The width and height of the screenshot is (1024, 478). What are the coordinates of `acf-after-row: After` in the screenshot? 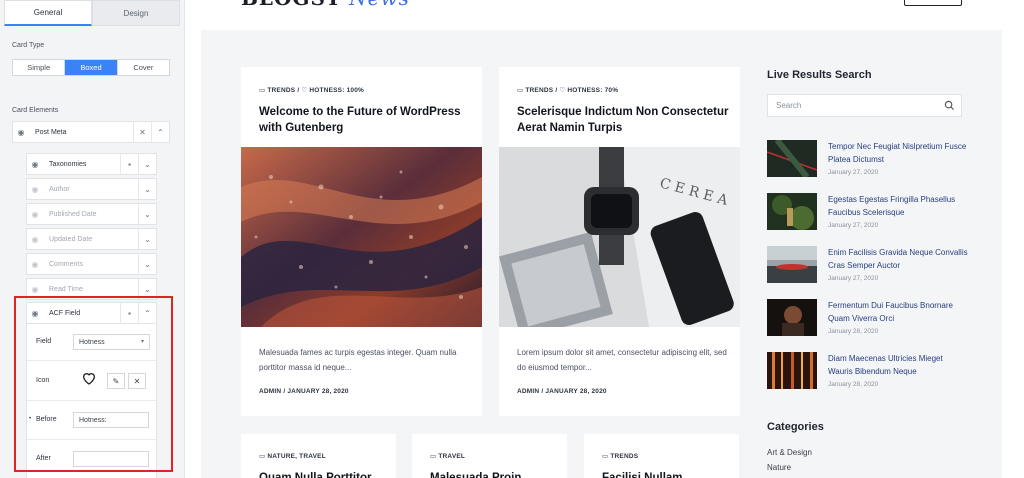 It's located at (91, 459).